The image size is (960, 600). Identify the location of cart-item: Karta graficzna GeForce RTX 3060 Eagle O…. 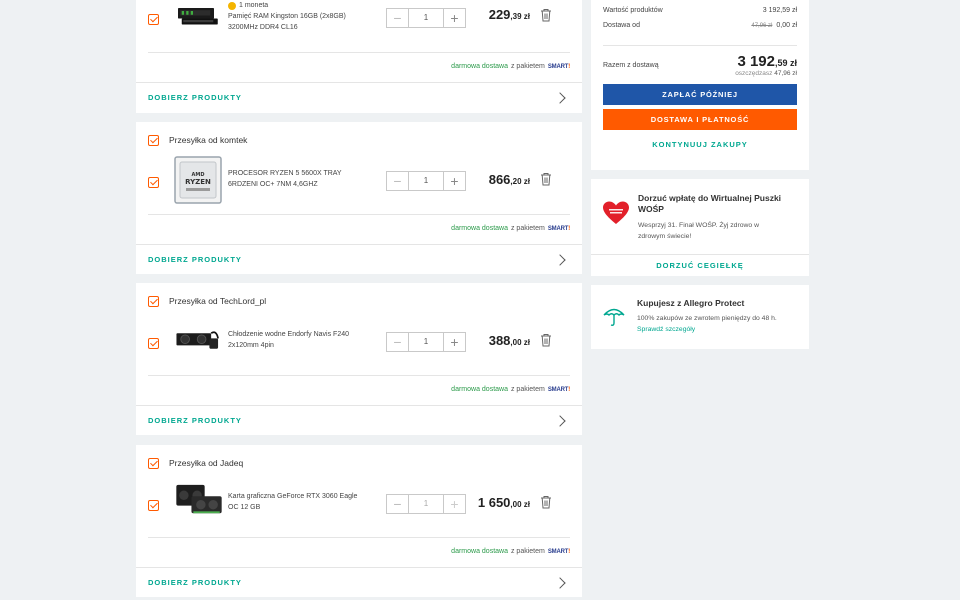
(359, 503).